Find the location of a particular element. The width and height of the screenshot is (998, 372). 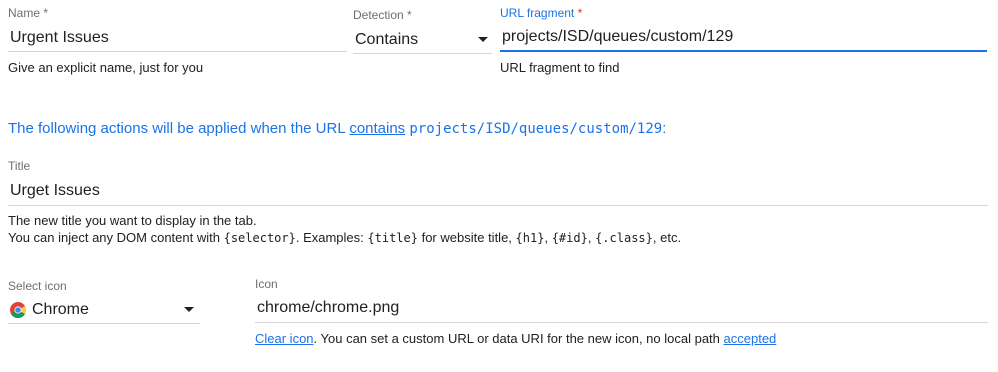

contains-link: contains is located at coordinates (377, 128).